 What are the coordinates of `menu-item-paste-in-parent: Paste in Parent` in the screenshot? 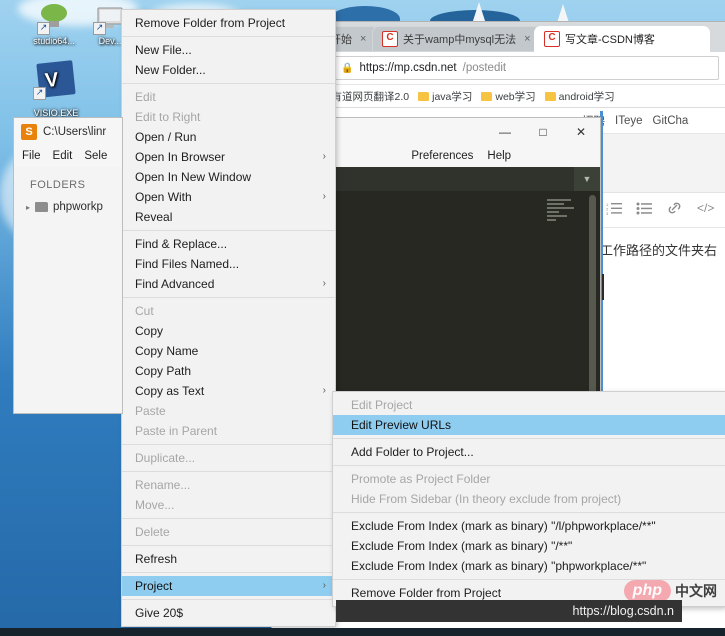 It's located at (228, 431).